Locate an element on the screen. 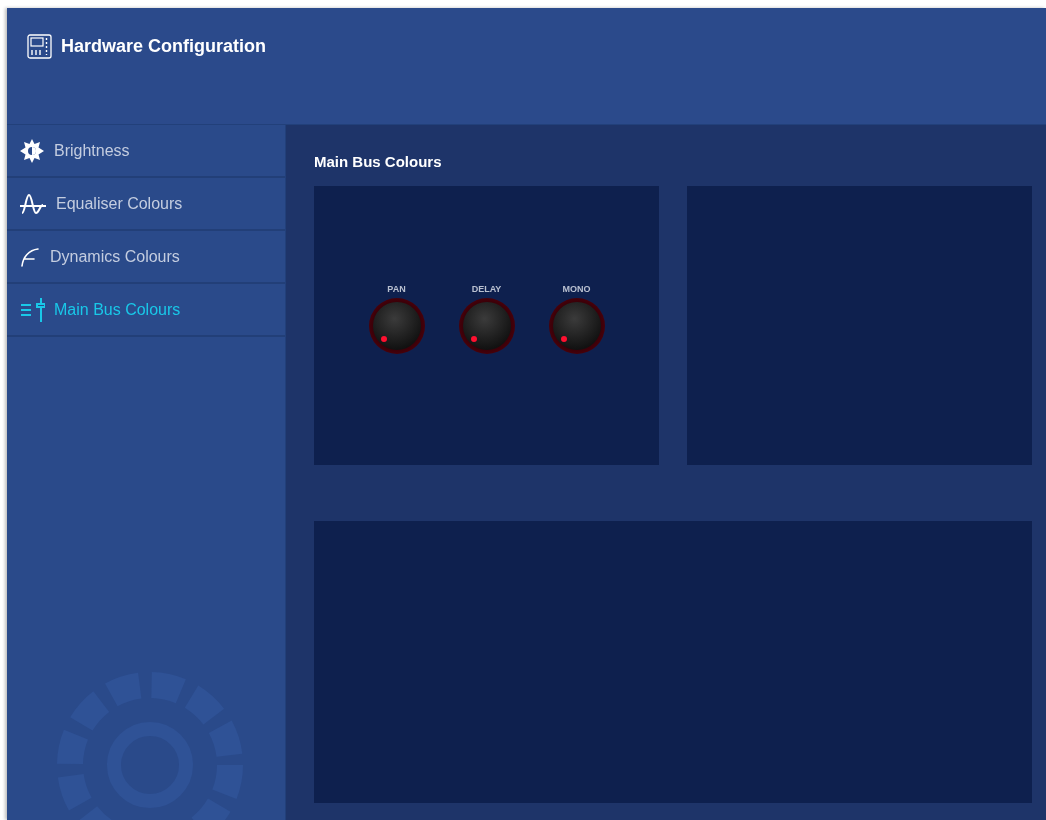 This screenshot has width=1046, height=820. knob-label: PAN is located at coordinates (396, 289).